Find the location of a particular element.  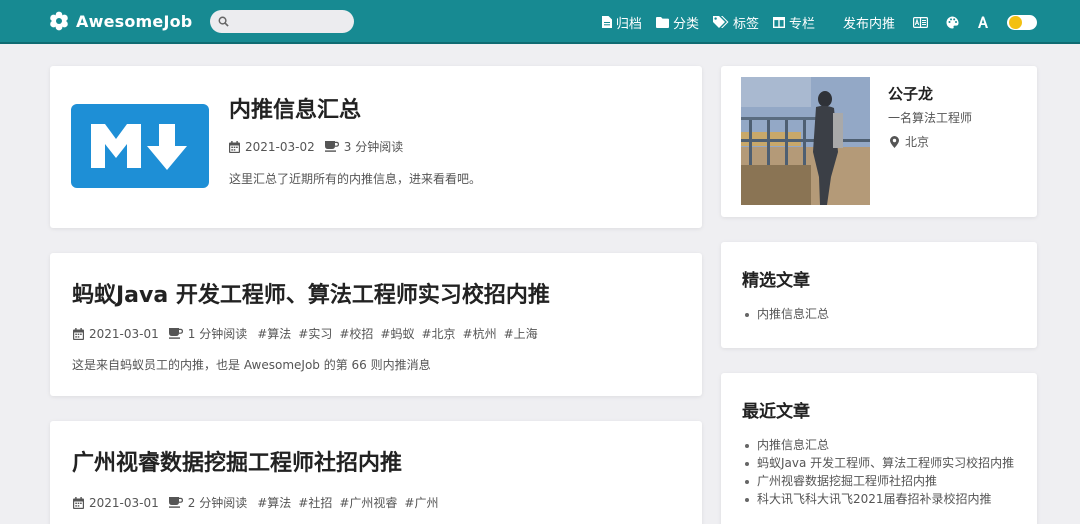

search-icon is located at coordinates (224, 21).